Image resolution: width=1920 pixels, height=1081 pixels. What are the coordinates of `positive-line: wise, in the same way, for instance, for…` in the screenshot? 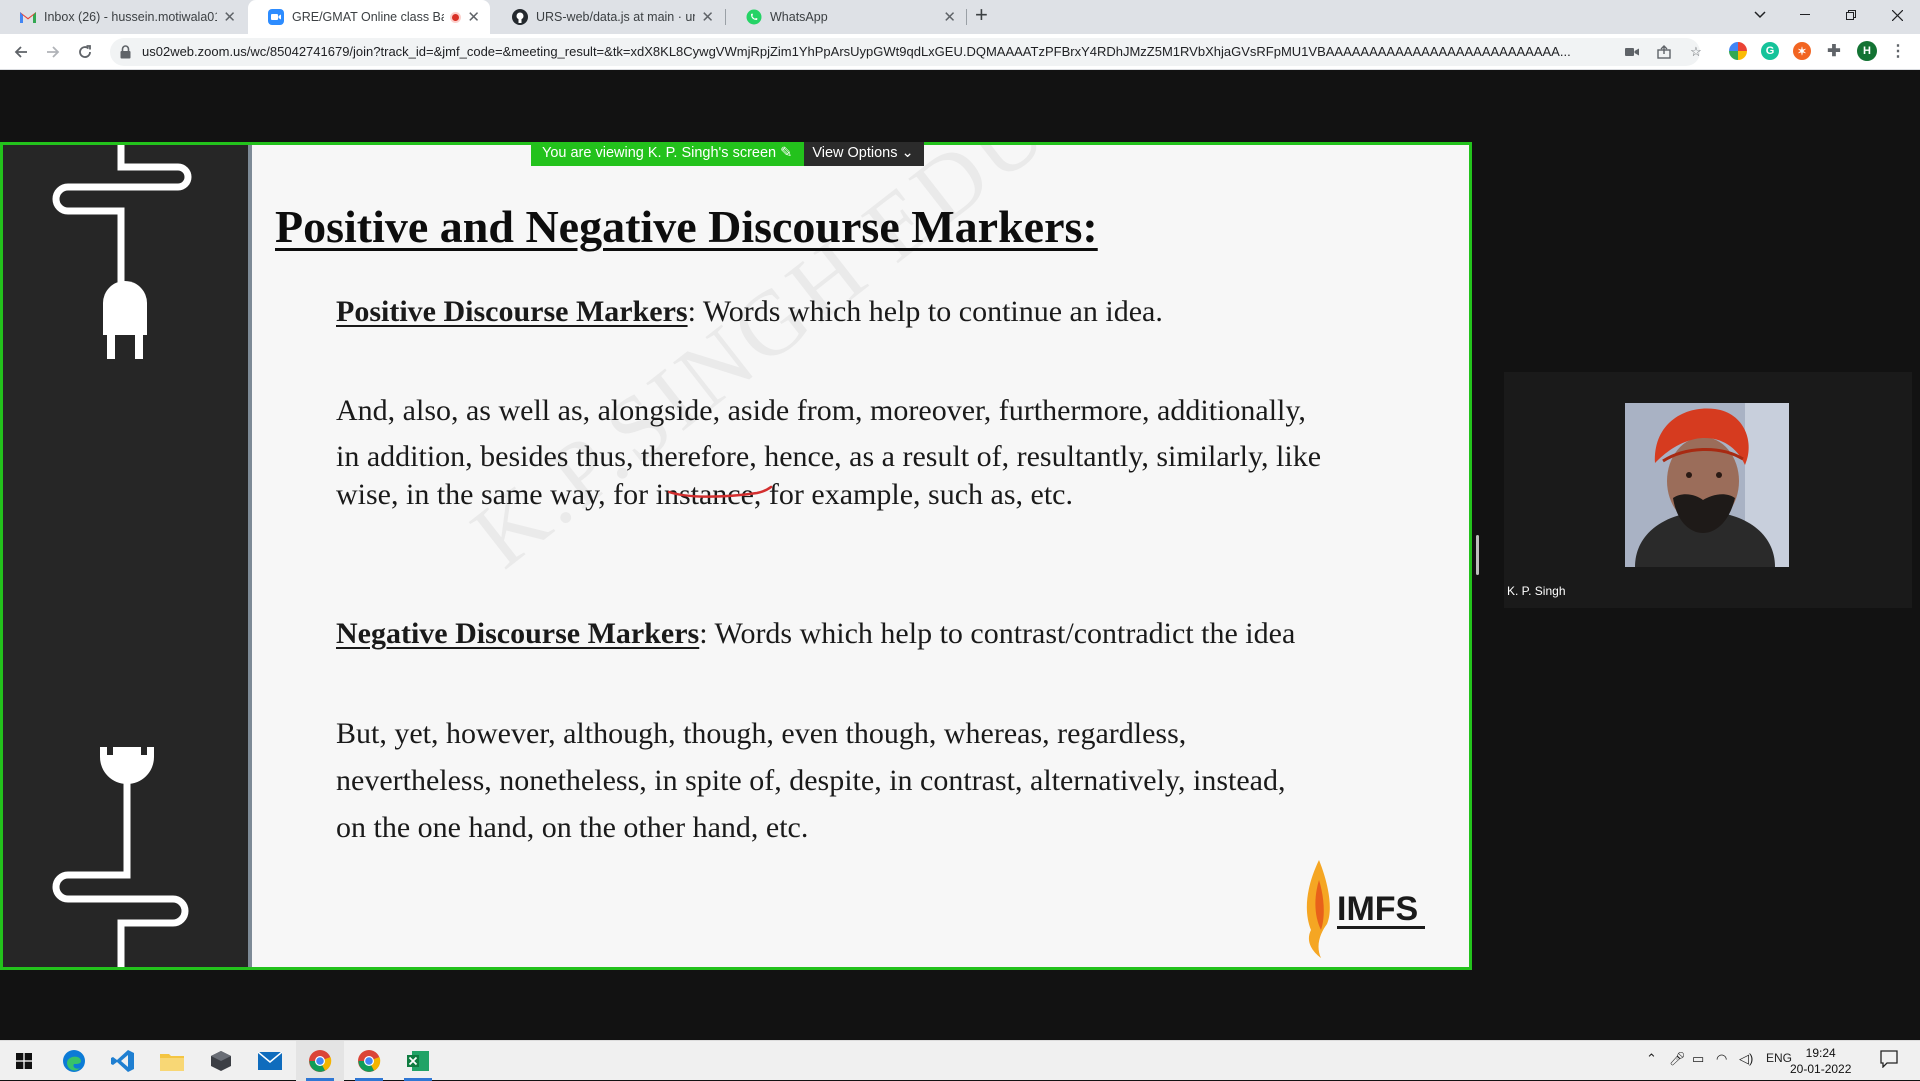 It's located at (704, 494).